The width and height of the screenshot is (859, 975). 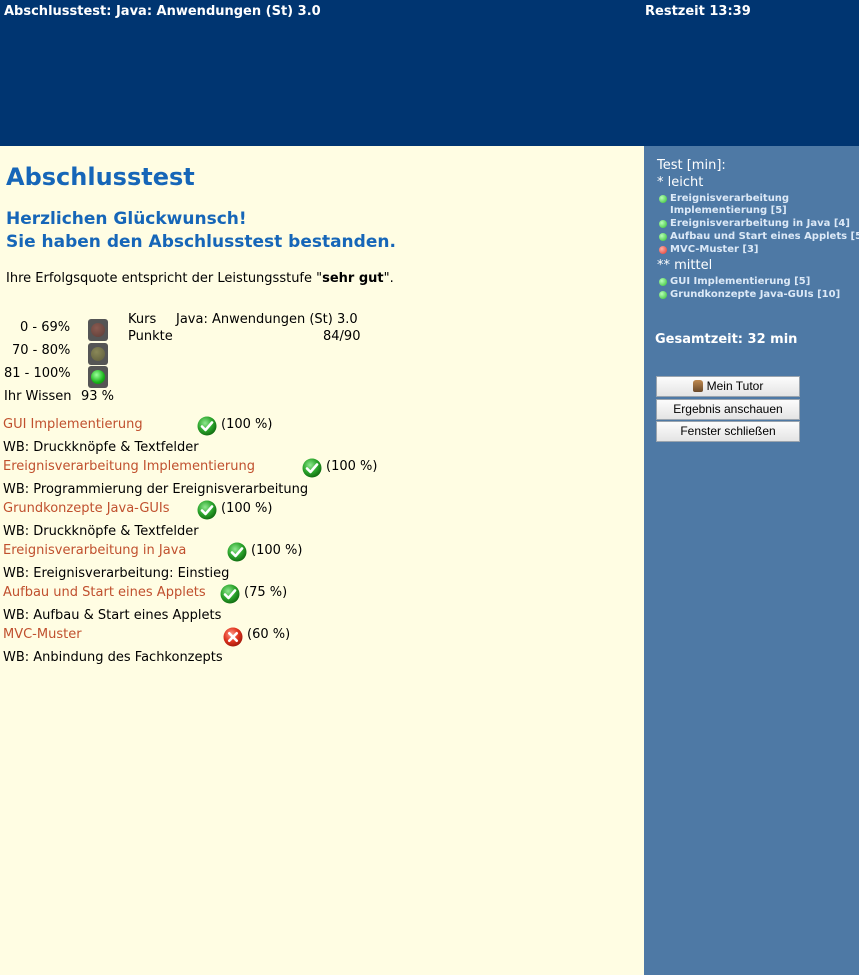 I want to click on level-easy-label: * leicht, so click(x=680, y=182).